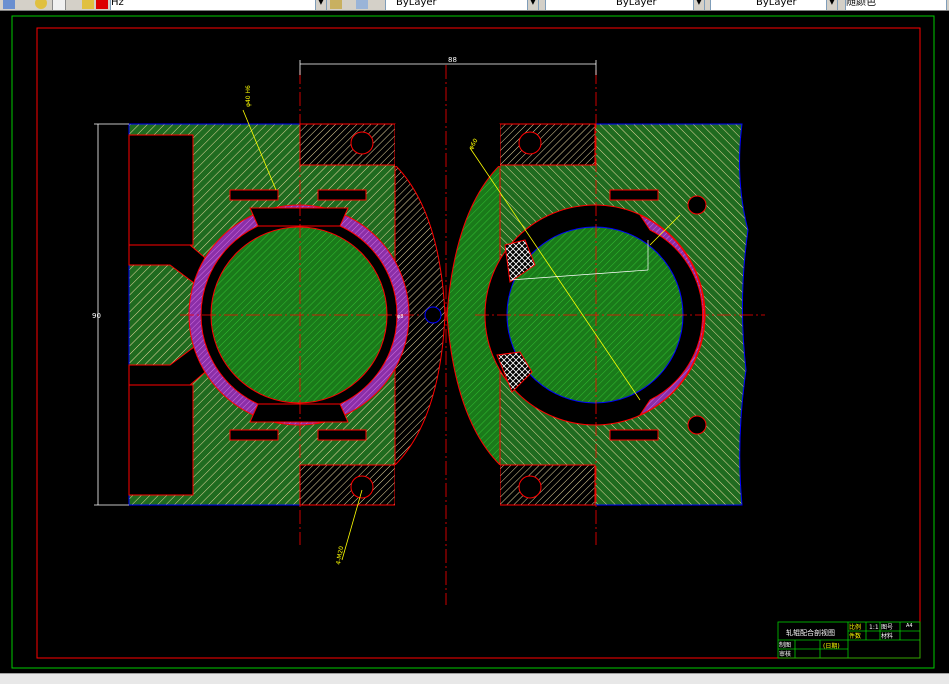  What do you see at coordinates (855, 636) in the screenshot?
I see `quantity-label: 件数` at bounding box center [855, 636].